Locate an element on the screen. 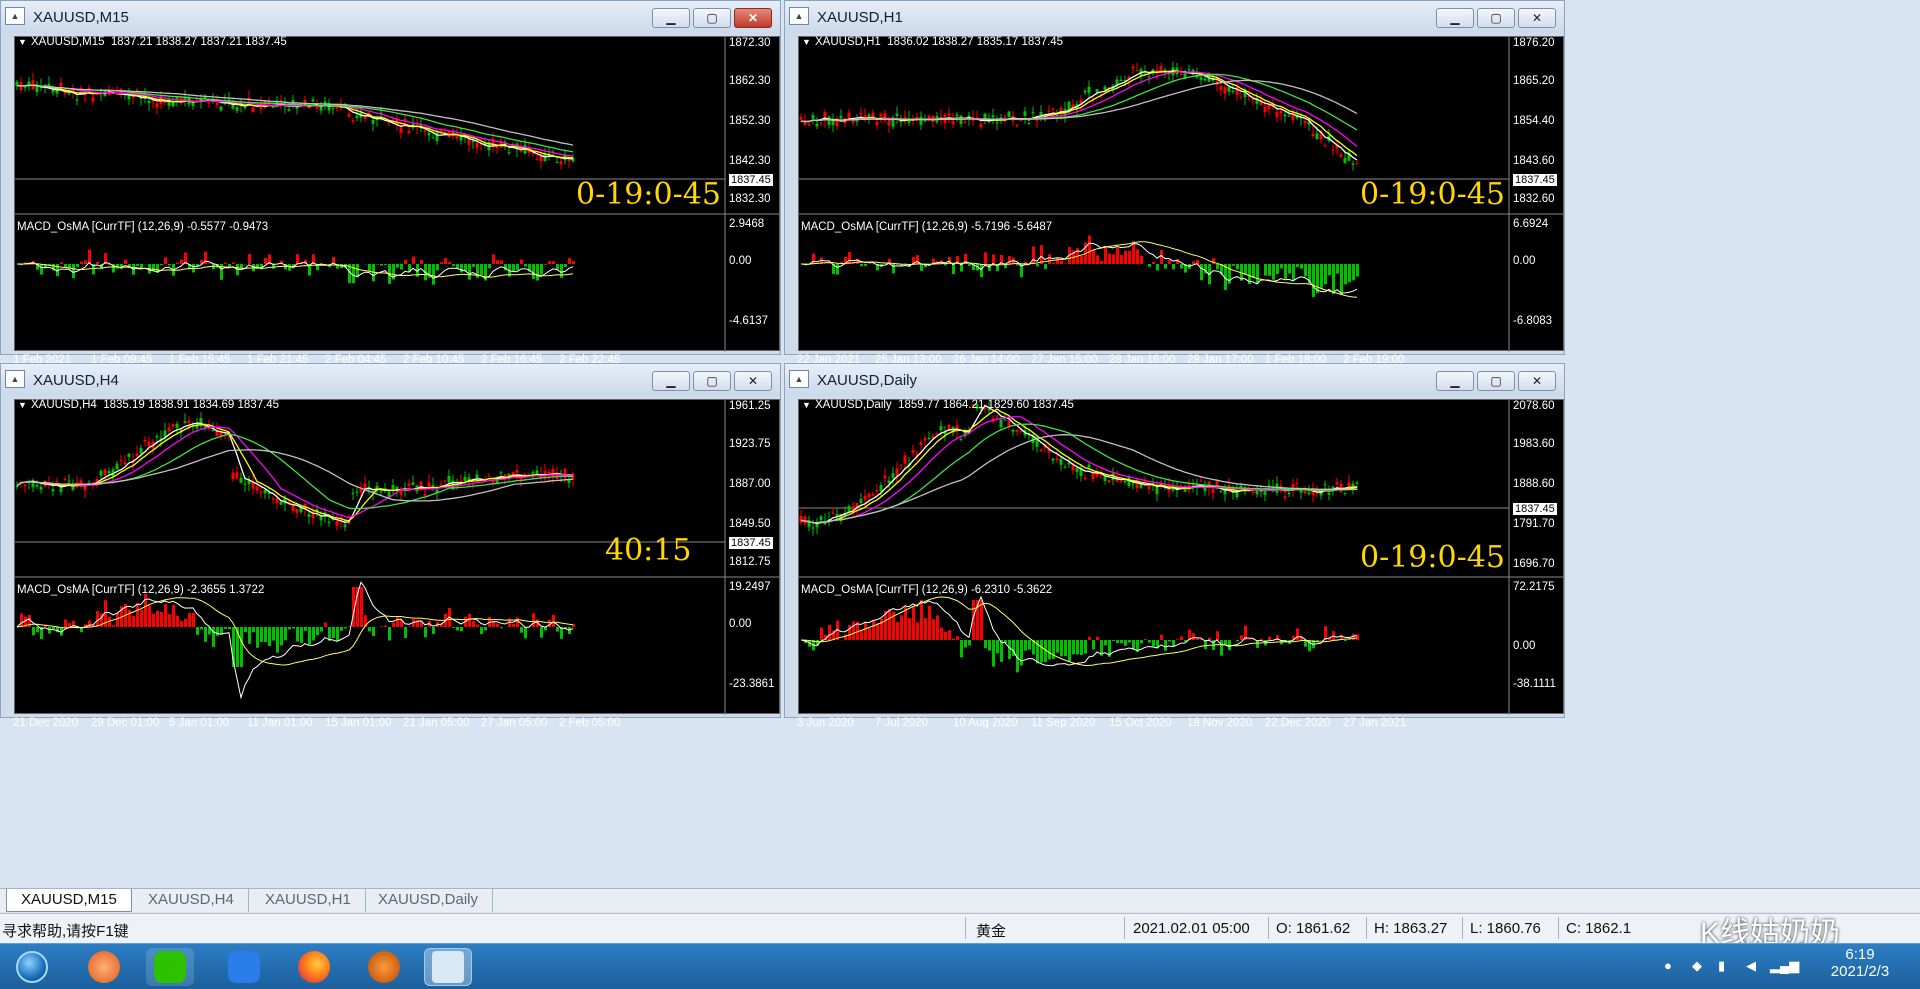 The height and width of the screenshot is (989, 1920). tray-signal-icon: ▂▄▆ is located at coordinates (1784, 966).